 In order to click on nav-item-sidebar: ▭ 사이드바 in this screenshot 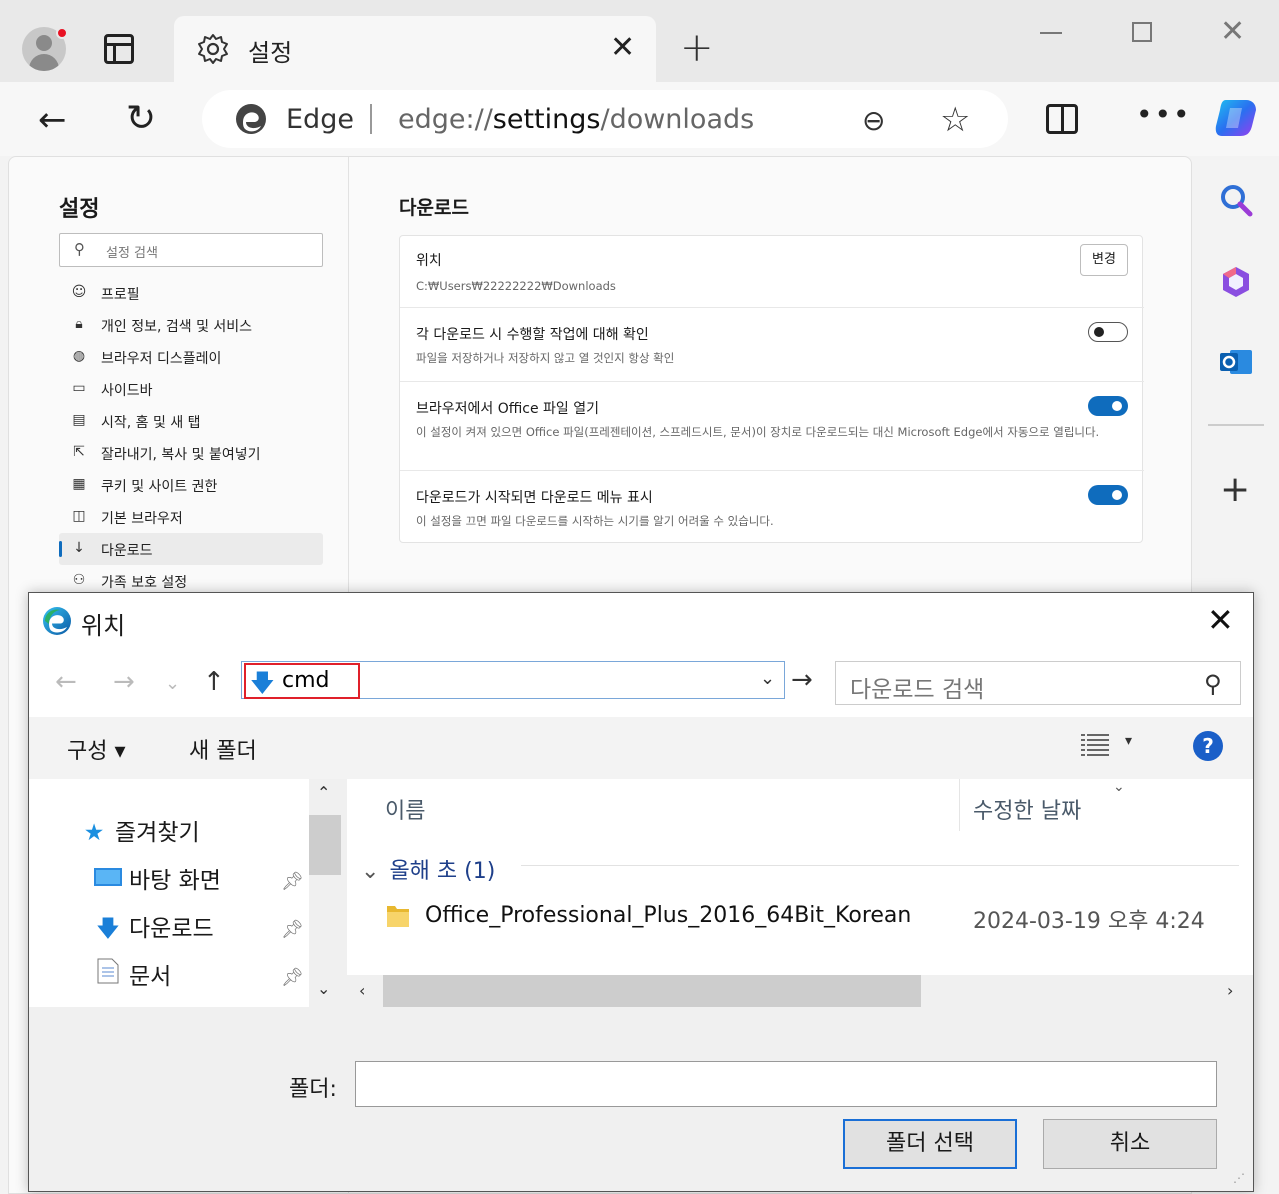, I will do `click(191, 389)`.